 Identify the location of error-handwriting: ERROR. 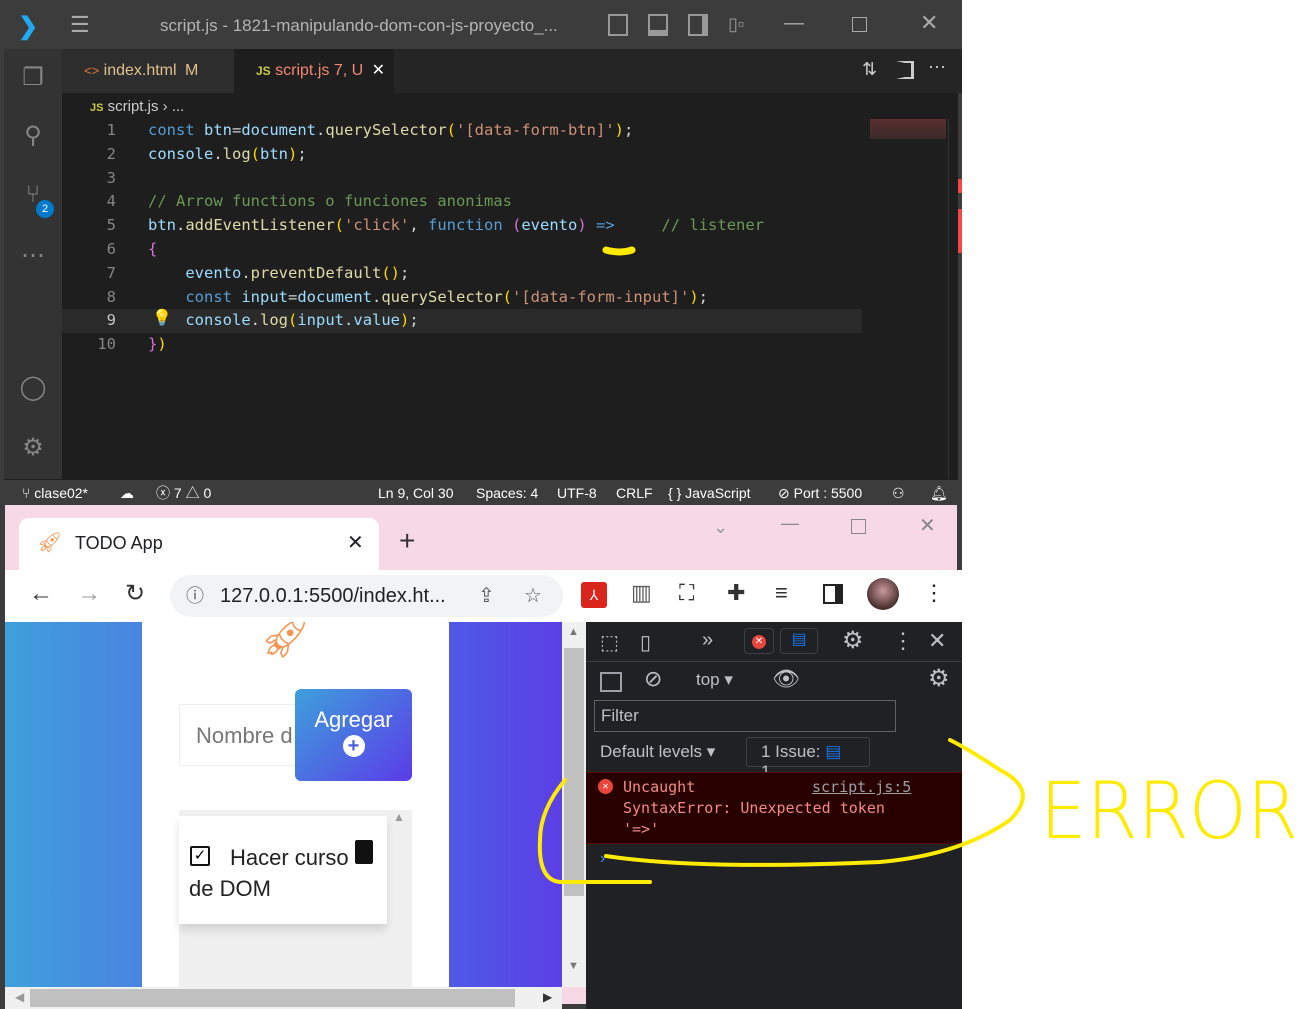
(1169, 812).